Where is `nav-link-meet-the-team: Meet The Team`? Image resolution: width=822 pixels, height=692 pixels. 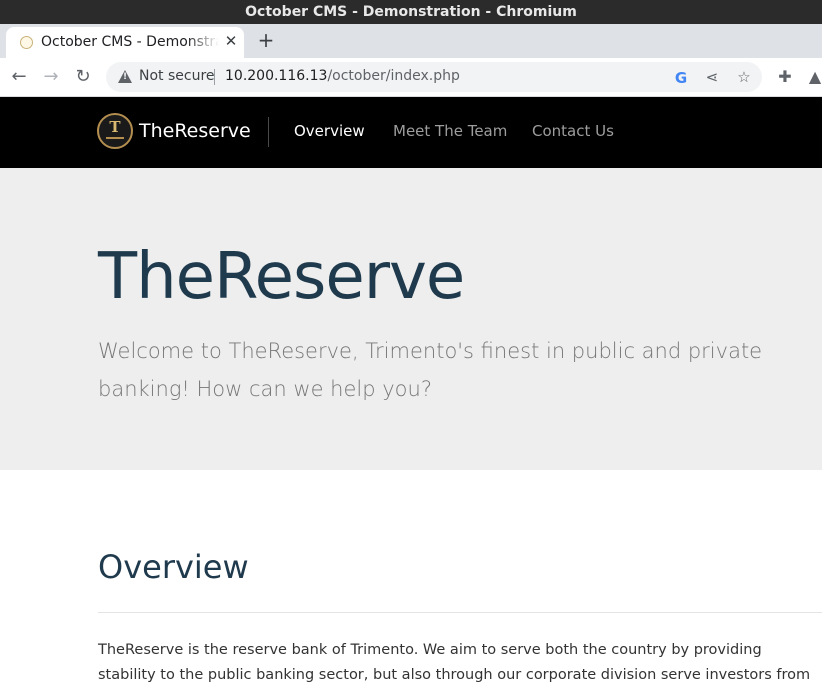
nav-link-meet-the-team: Meet The Team is located at coordinates (450, 131).